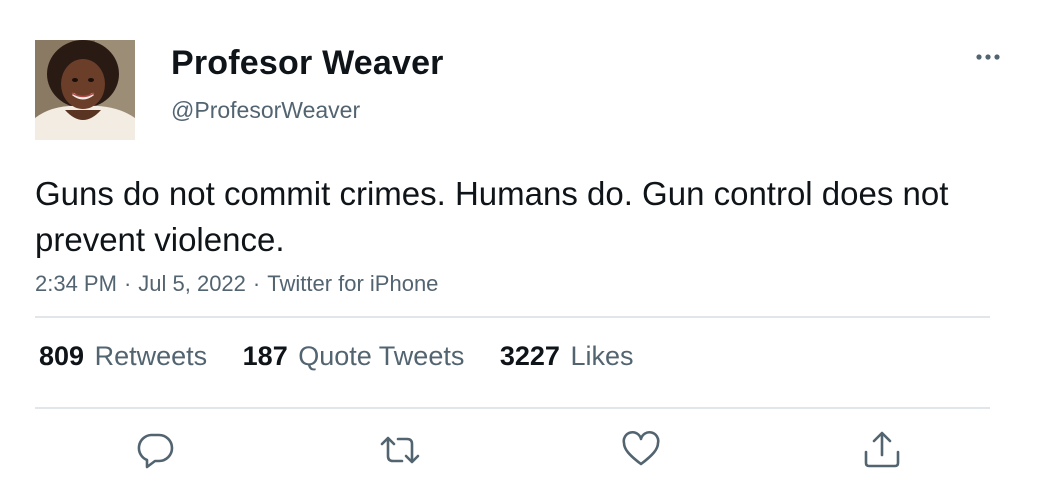 This screenshot has height=480, width=1050. Describe the element at coordinates (529, 356) in the screenshot. I see `likes-count: 3227` at that location.